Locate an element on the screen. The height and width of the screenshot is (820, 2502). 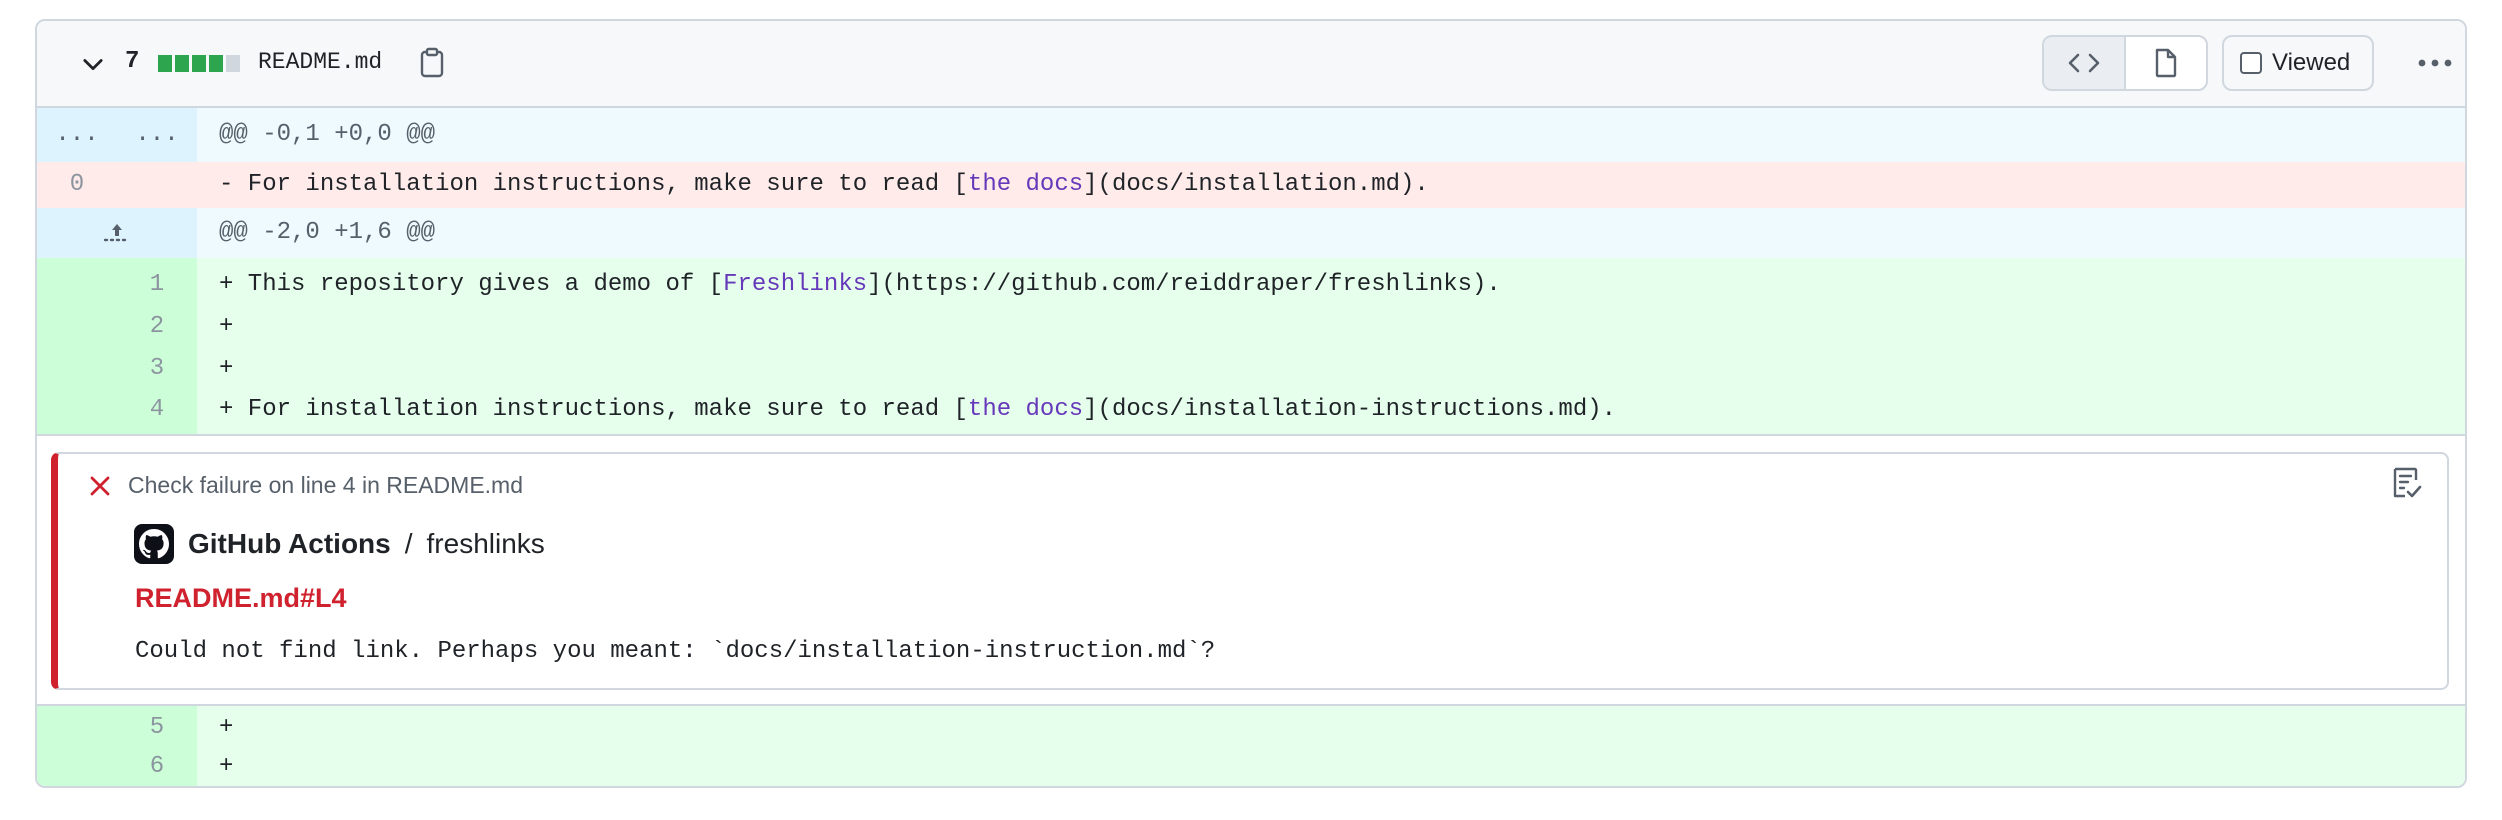
added-line: 6 + is located at coordinates (1251, 766).